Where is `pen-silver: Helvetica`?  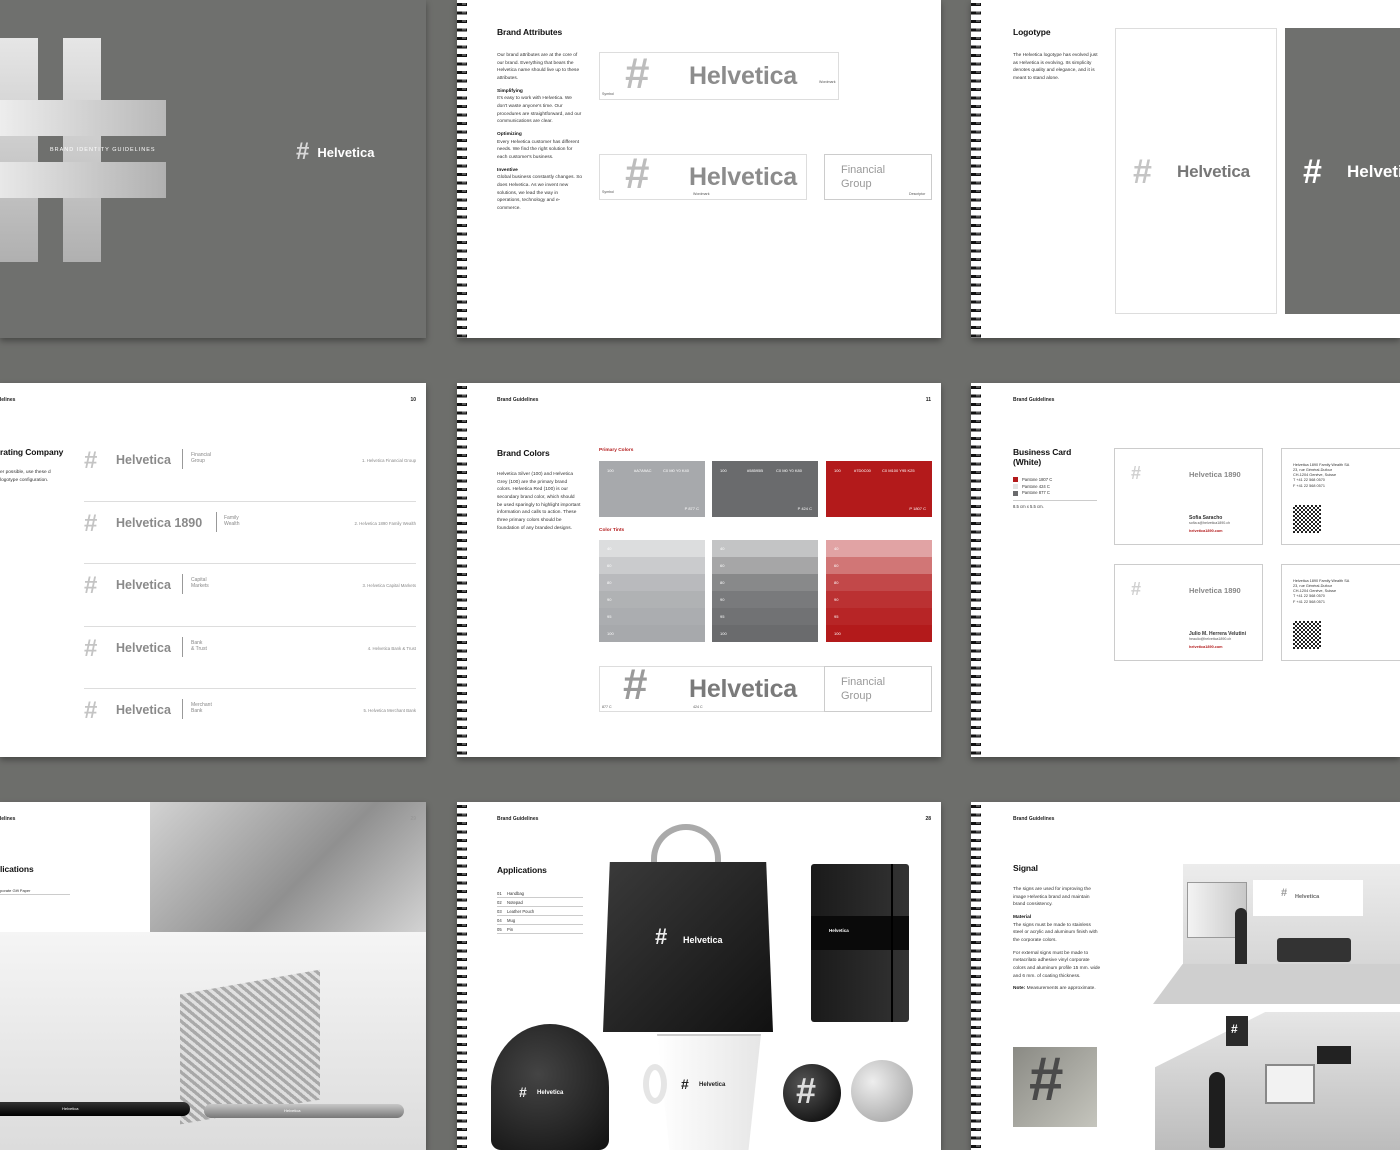
pen-silver: Helvetica is located at coordinates (304, 1111).